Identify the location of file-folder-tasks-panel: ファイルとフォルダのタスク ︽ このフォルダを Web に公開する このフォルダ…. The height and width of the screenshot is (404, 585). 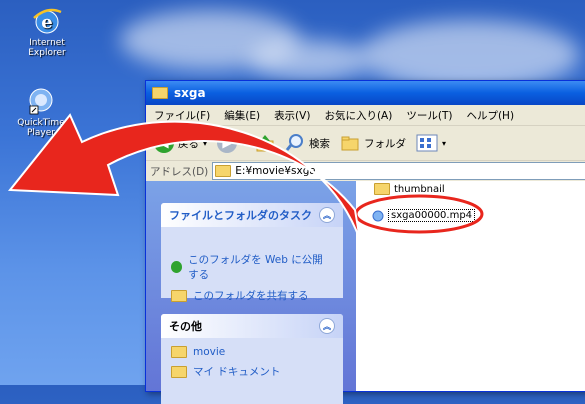
(252, 252).